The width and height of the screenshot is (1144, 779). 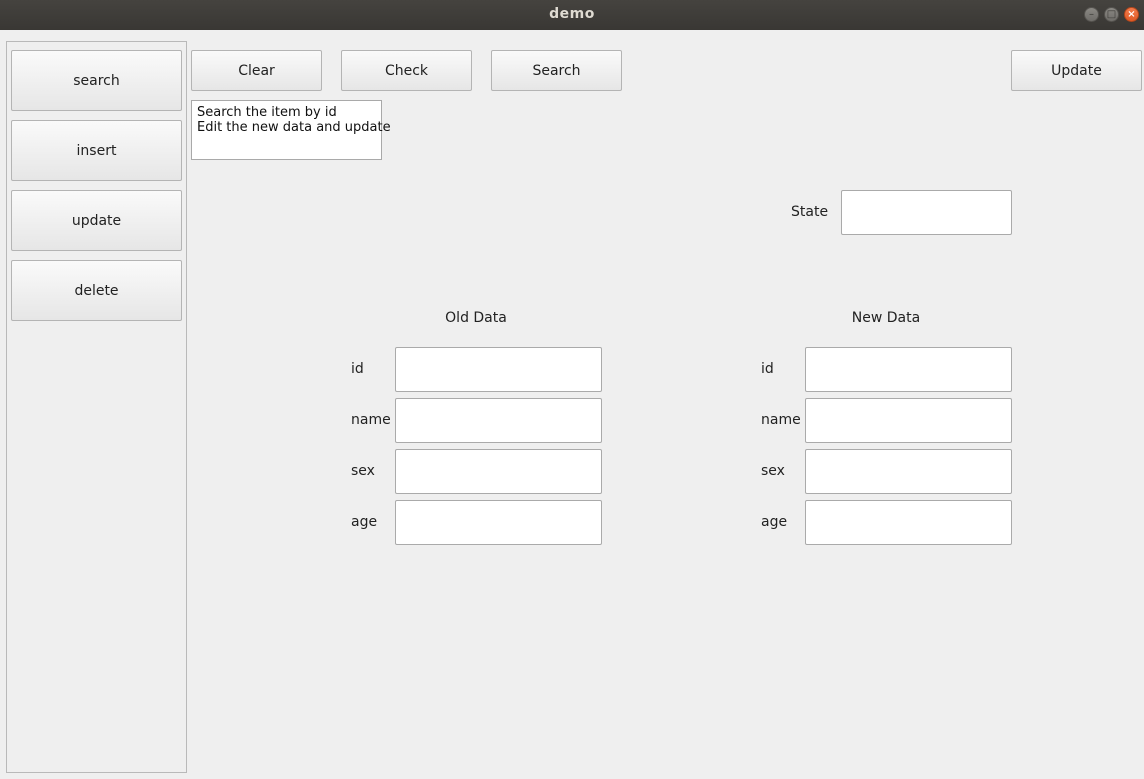 What do you see at coordinates (371, 420) in the screenshot?
I see `old-name-label: name` at bounding box center [371, 420].